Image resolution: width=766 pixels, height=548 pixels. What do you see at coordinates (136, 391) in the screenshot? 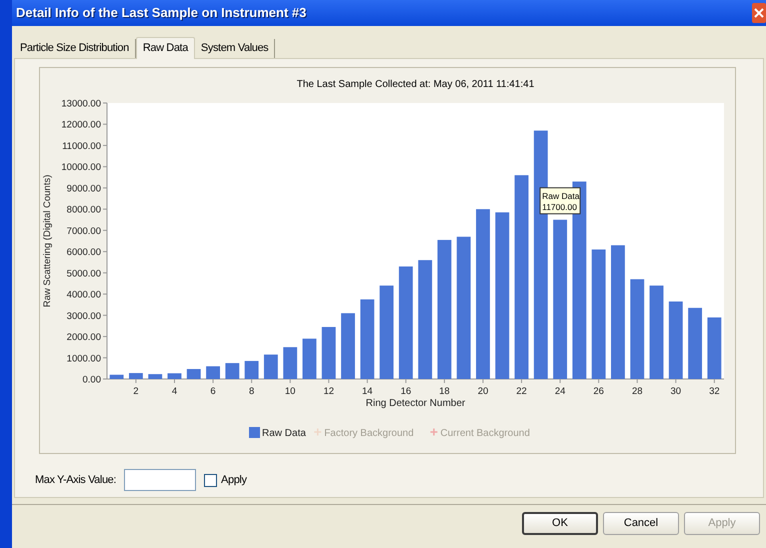
I see `x-tick-label: 2` at bounding box center [136, 391].